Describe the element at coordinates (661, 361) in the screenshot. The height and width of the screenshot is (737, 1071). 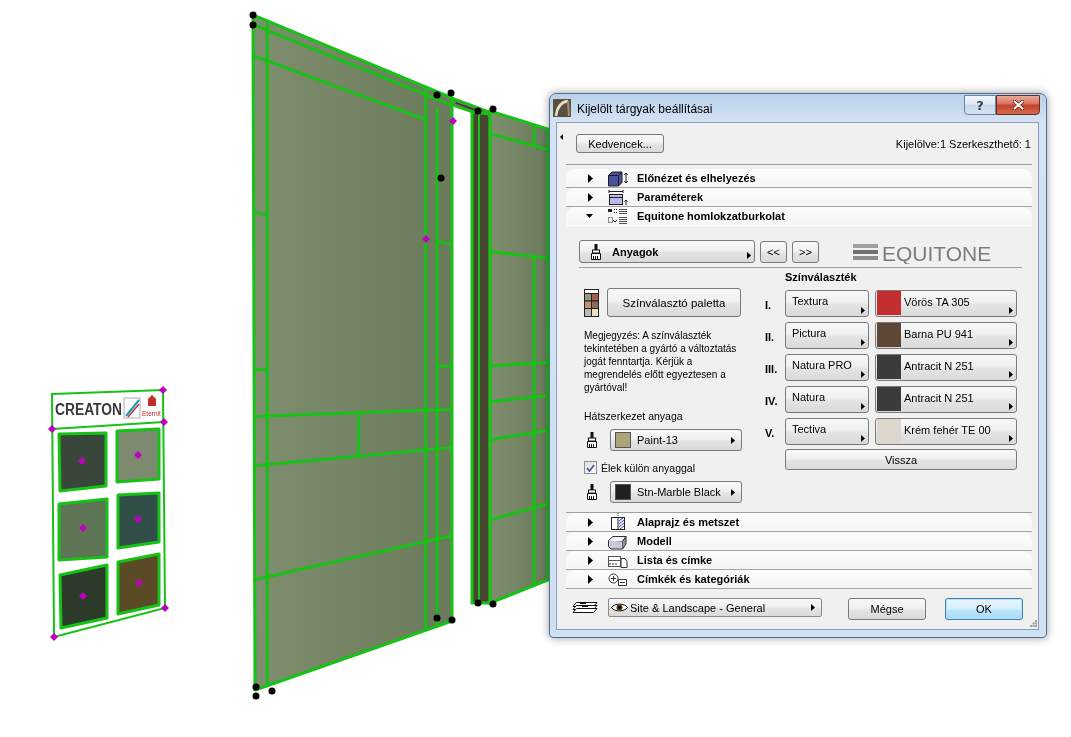
I see `note-text: Megjegyzés: A színválaszték tekintetében a gyártó a változtatás jogát fenntartja. Kérjük a megrendelés előtt egyeztesen a gyártóval!` at that location.